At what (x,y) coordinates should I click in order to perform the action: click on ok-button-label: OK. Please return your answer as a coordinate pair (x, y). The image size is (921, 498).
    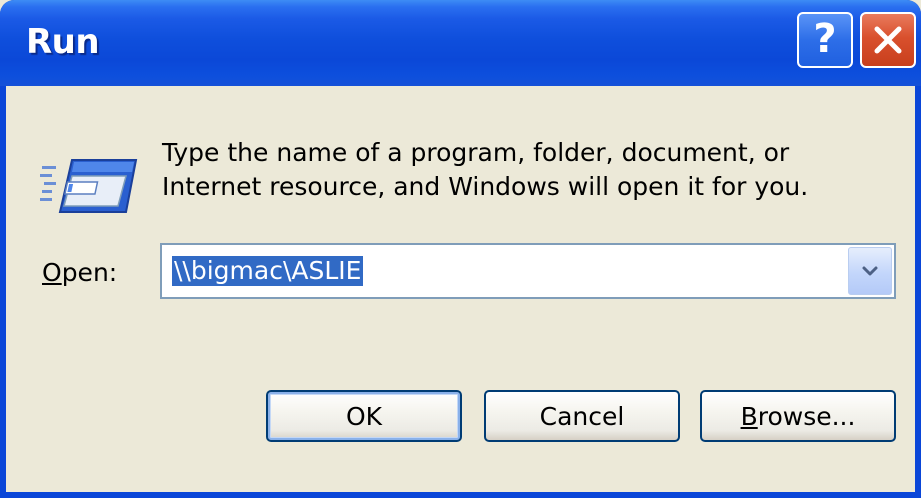
    Looking at the image, I should click on (364, 416).